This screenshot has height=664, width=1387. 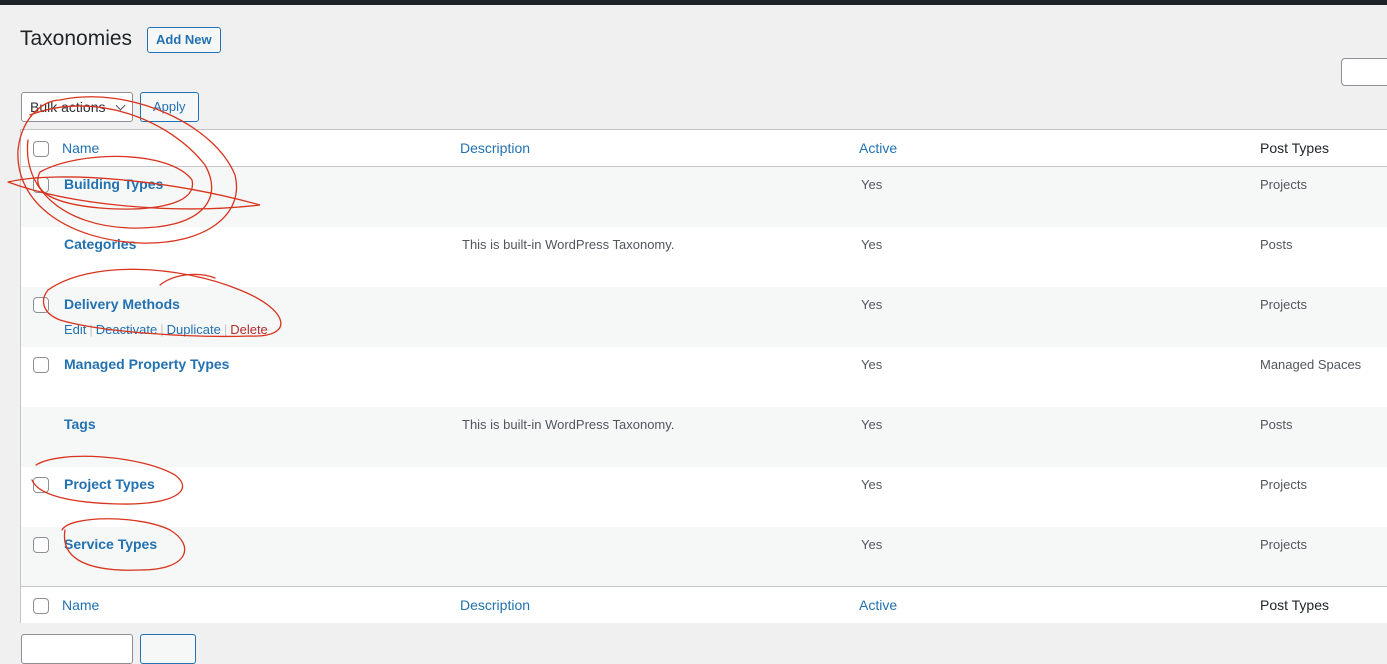 What do you see at coordinates (704, 557) in the screenshot?
I see `table-row: Service Types Yes Projects` at bounding box center [704, 557].